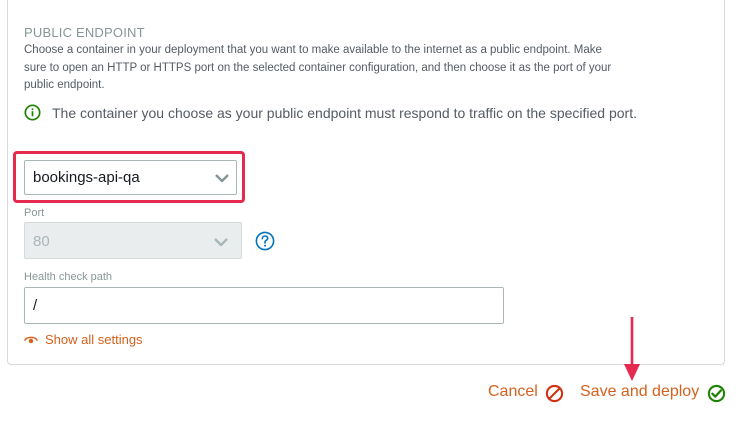 This screenshot has width=739, height=437. I want to click on save-and-deploy-button: Save and deploy, so click(653, 393).